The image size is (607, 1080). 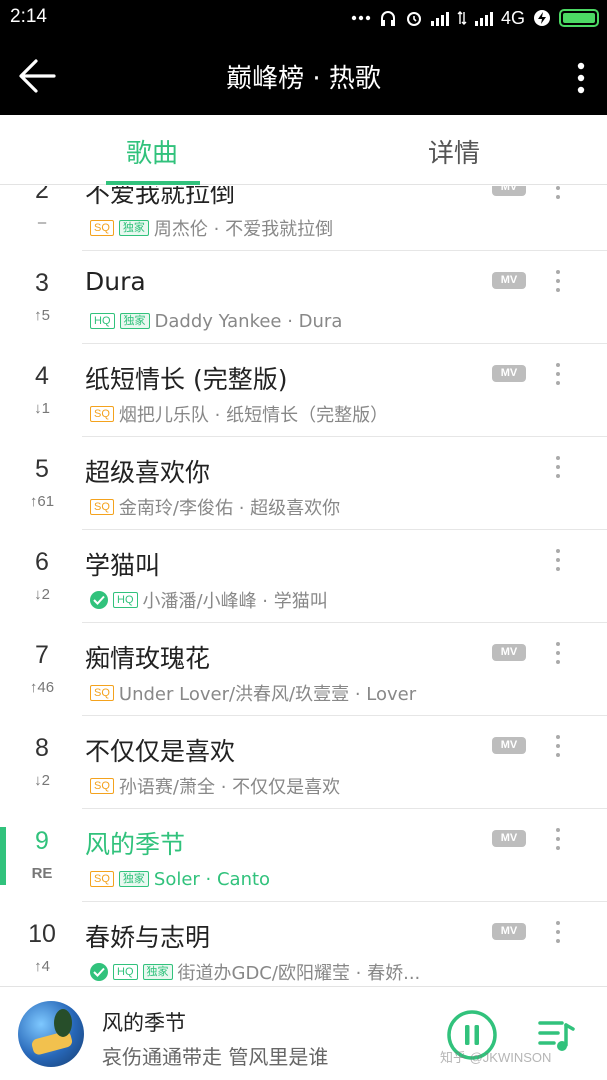 What do you see at coordinates (135, 844) in the screenshot?
I see `song-title: 风的季节` at bounding box center [135, 844].